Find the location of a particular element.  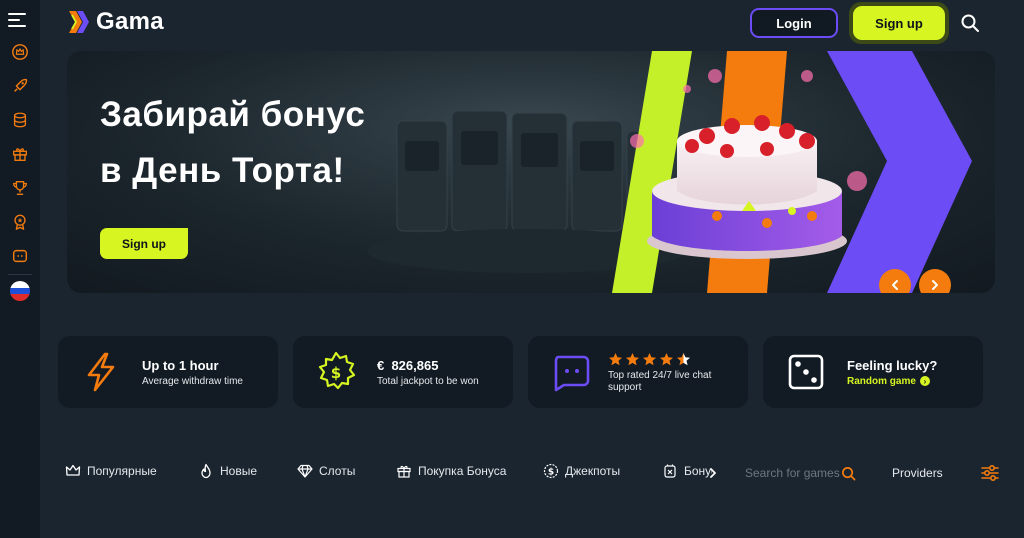

random-game-link: Random game › is located at coordinates (892, 381).